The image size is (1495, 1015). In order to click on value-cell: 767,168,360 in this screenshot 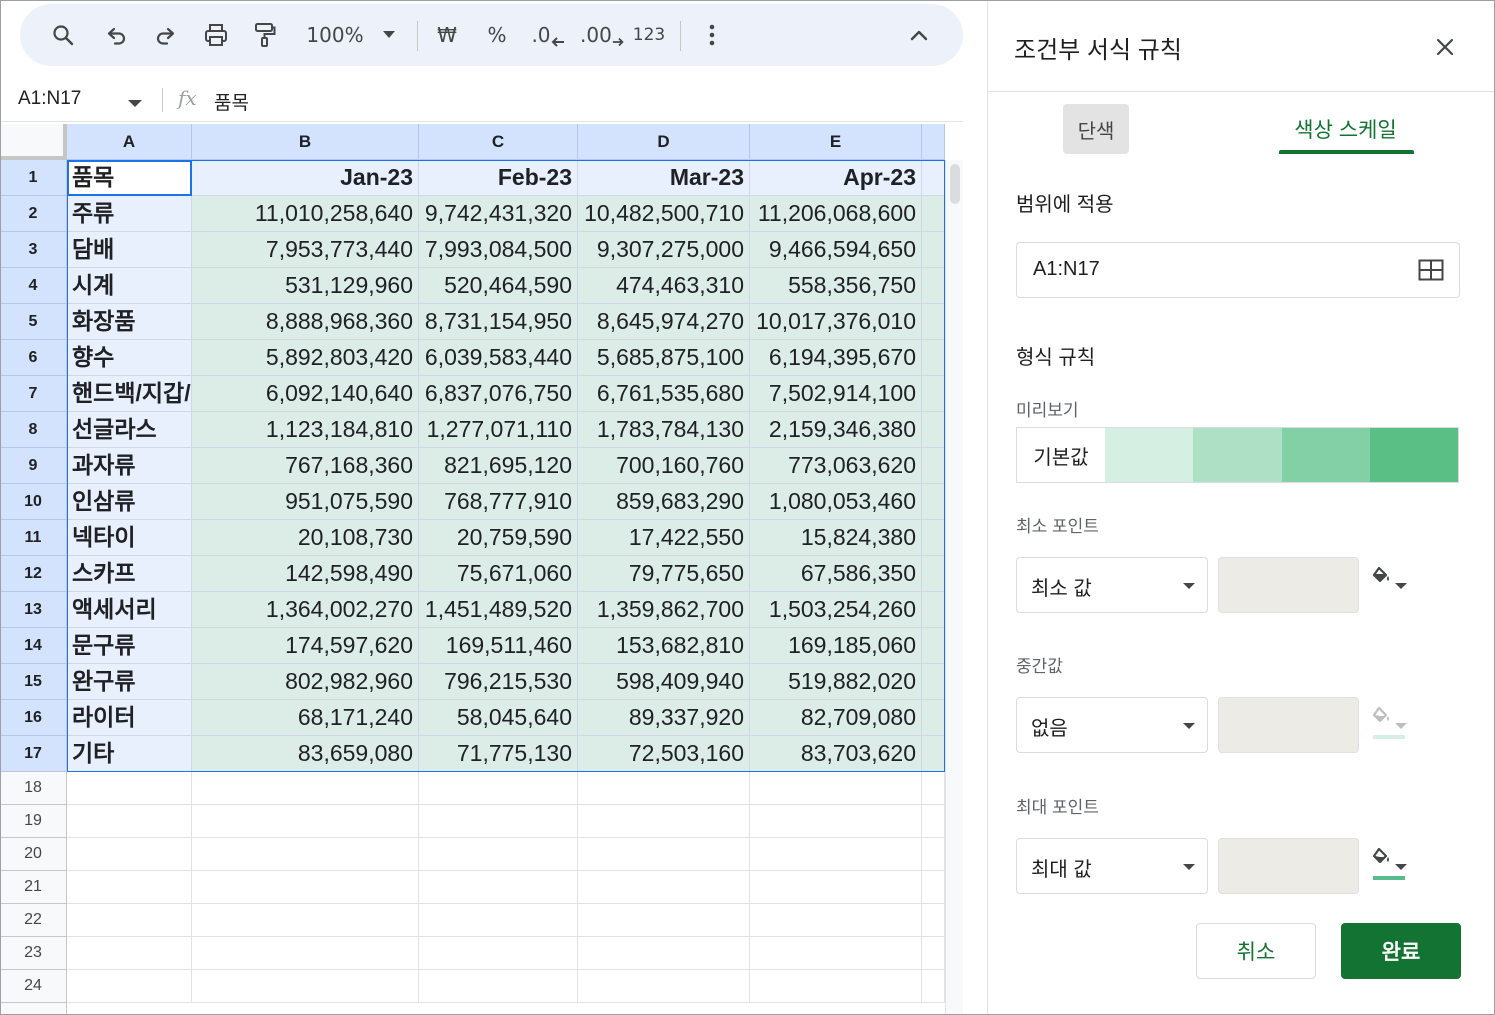, I will do `click(305, 466)`.